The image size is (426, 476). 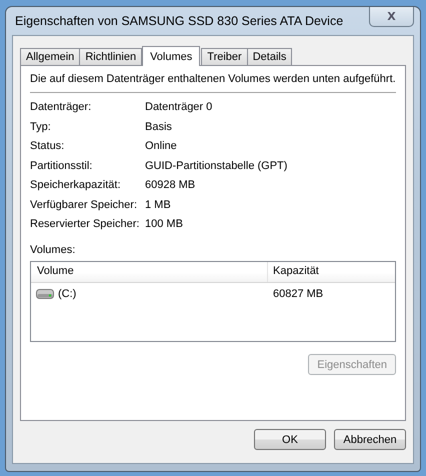 I want to click on property-value: Datenträger 0, so click(x=178, y=107).